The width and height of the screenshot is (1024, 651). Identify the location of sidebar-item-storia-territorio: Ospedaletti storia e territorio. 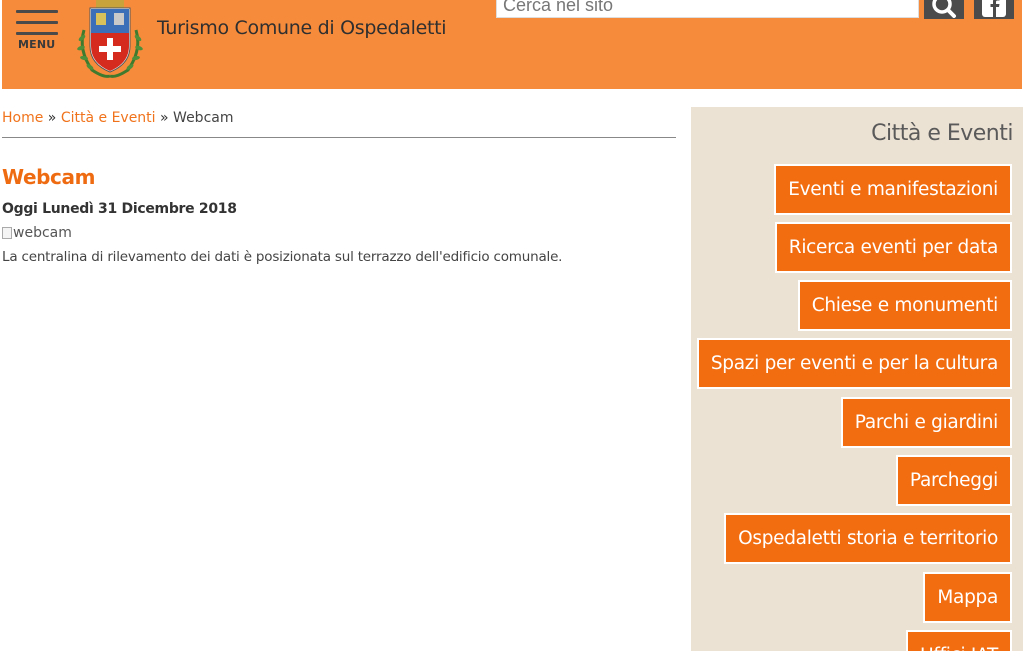
(868, 538).